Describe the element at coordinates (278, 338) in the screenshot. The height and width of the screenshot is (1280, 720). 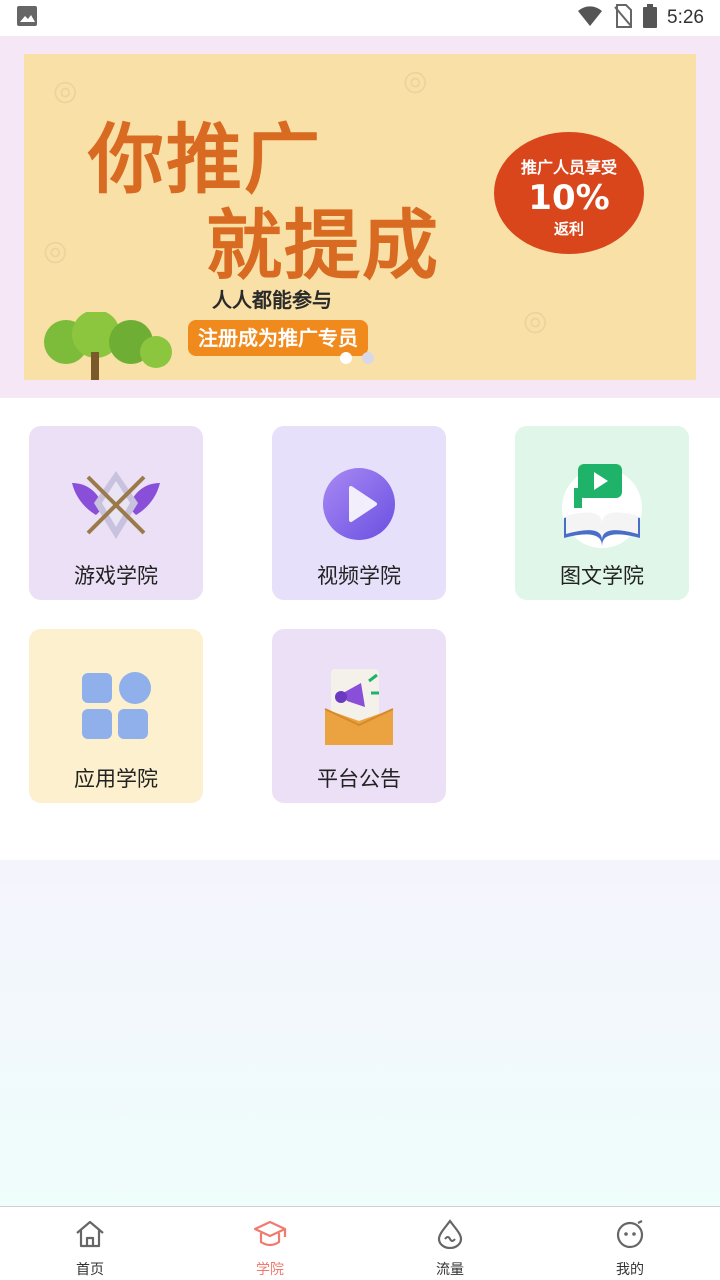
I see `banner-cta-button: 注册成为推广专员` at that location.